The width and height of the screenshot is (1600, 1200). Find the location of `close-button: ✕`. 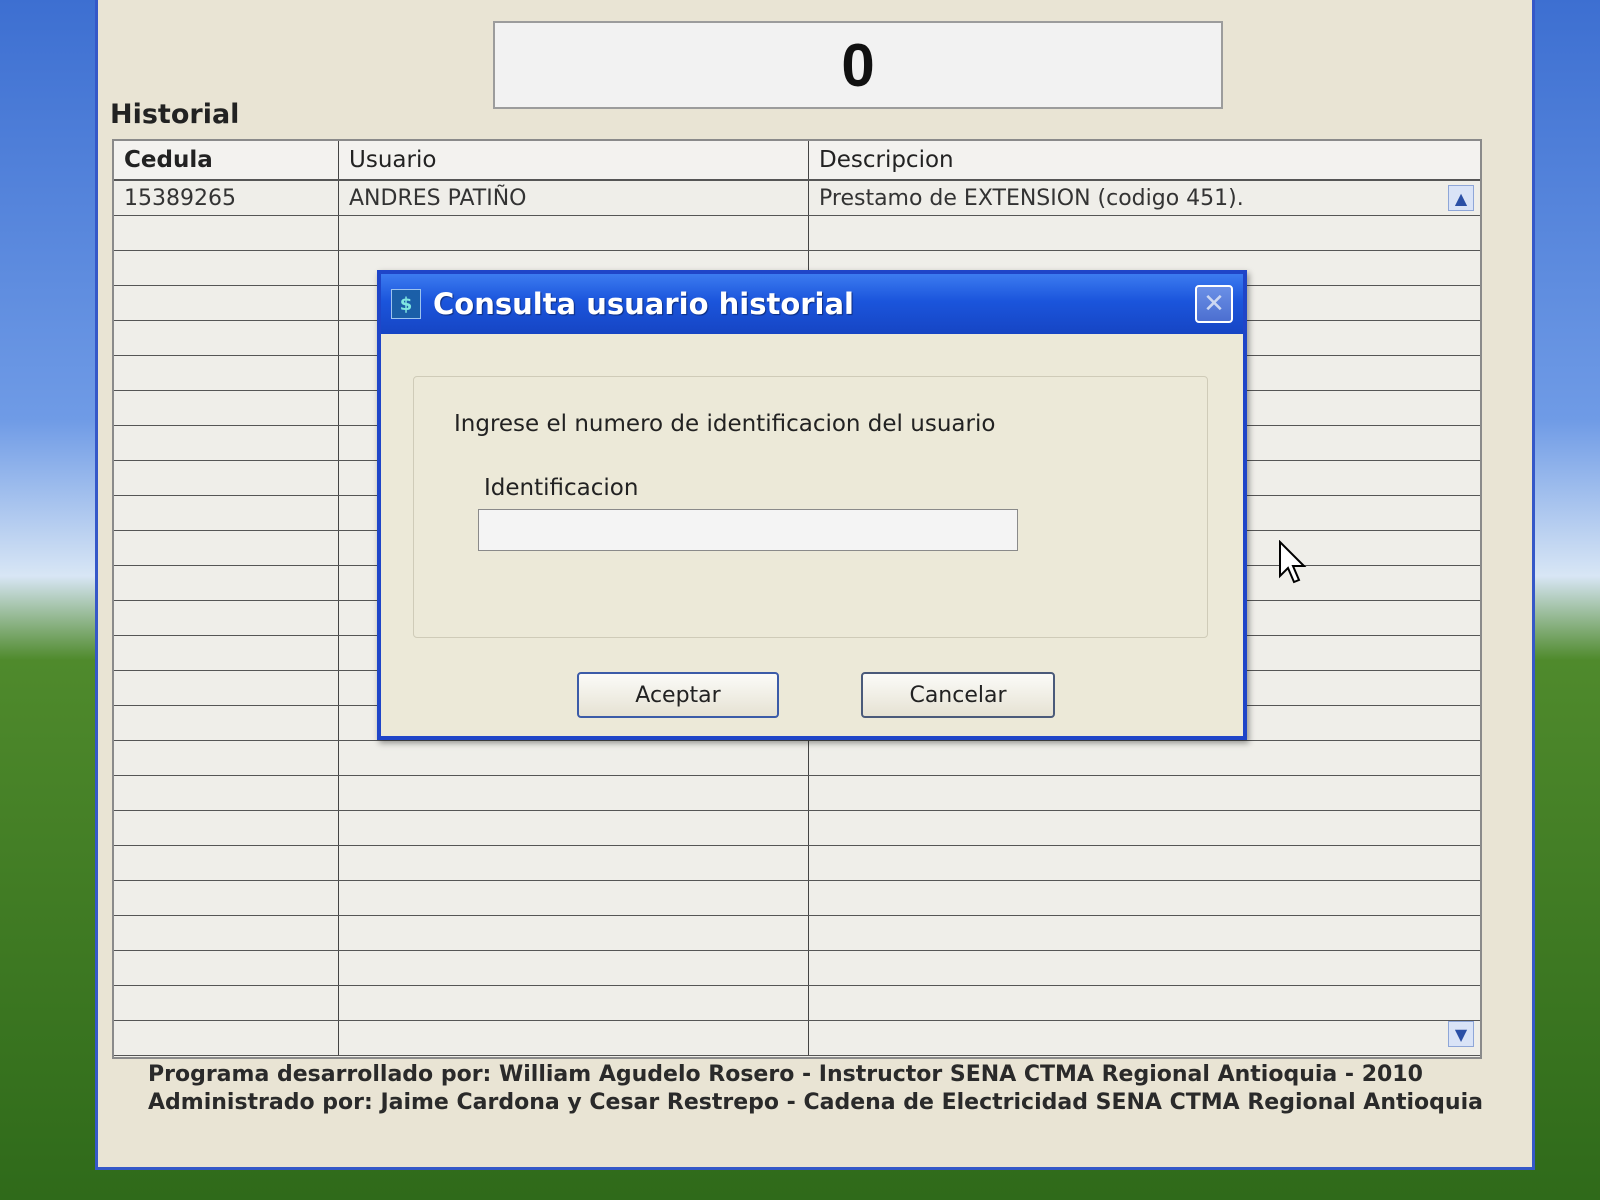

close-button: ✕ is located at coordinates (1214, 304).